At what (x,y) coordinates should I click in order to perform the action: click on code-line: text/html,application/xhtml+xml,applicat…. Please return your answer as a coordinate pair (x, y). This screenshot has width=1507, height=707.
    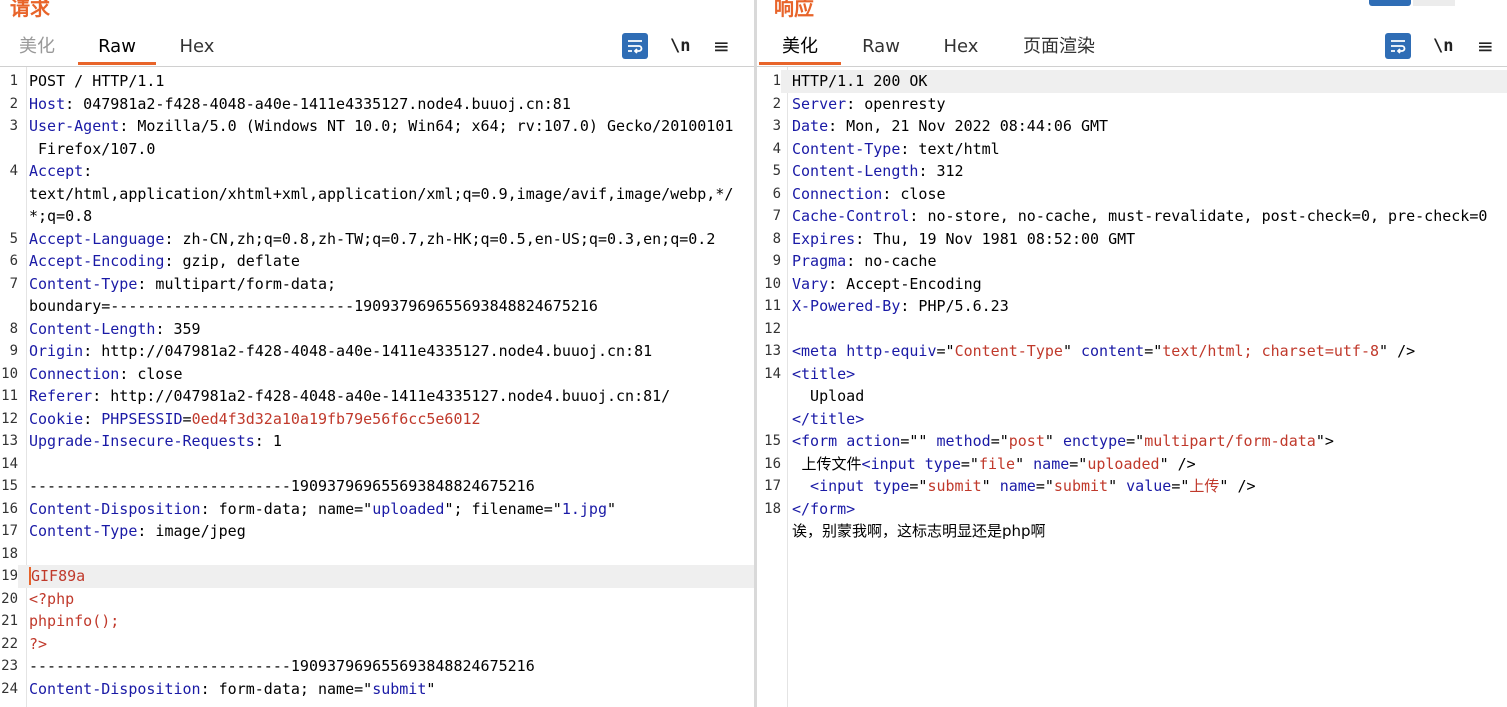
    Looking at the image, I should click on (377, 194).